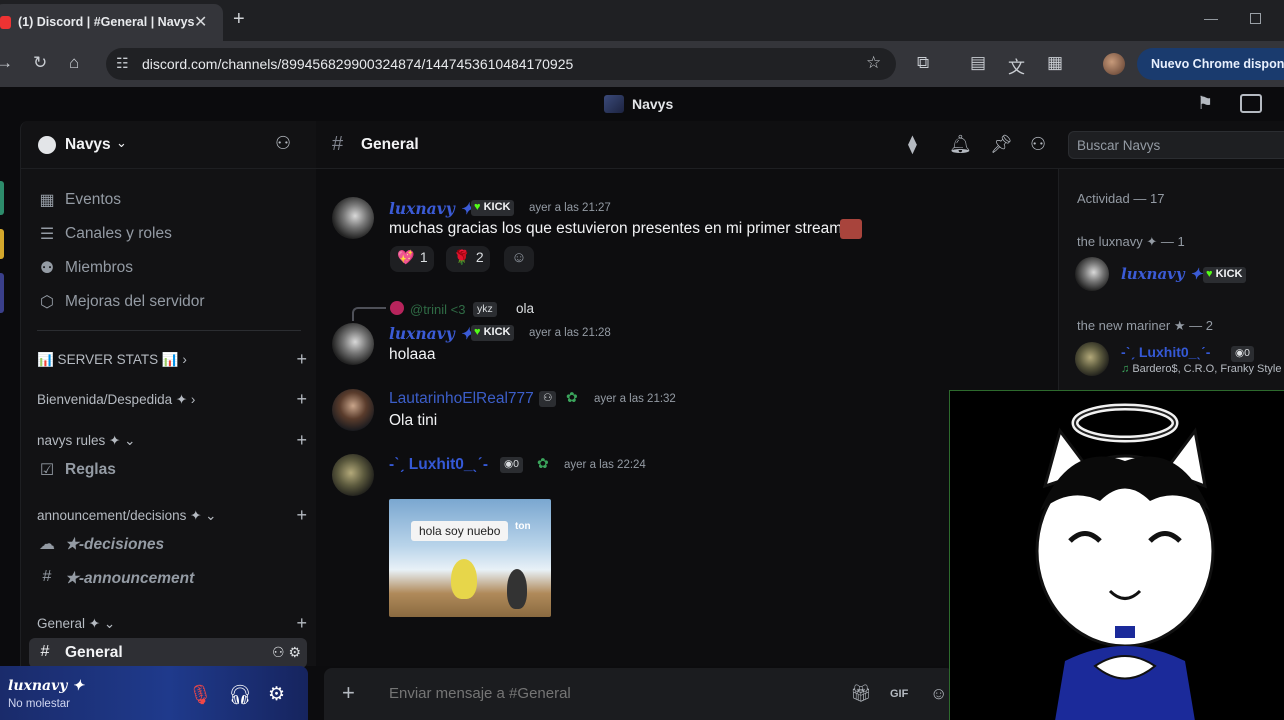 This screenshot has width=1284, height=720. What do you see at coordinates (1217, 64) in the screenshot?
I see `update-label: Nuevo Chrome disponible` at bounding box center [1217, 64].